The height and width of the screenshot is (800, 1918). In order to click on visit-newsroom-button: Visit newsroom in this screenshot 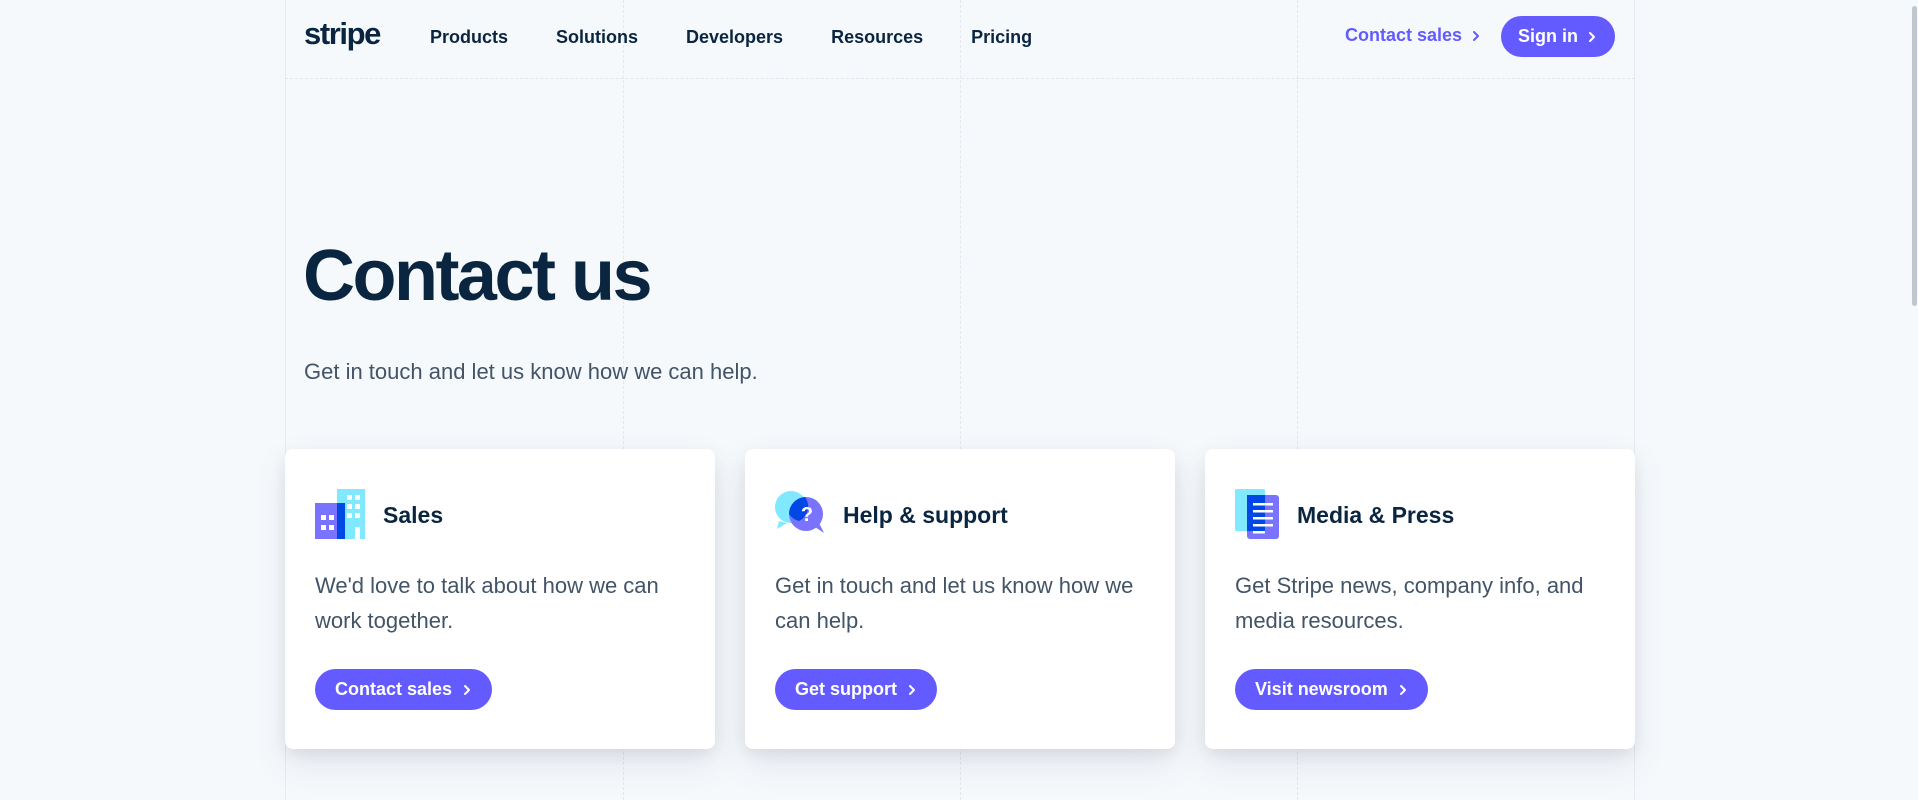, I will do `click(1331, 689)`.